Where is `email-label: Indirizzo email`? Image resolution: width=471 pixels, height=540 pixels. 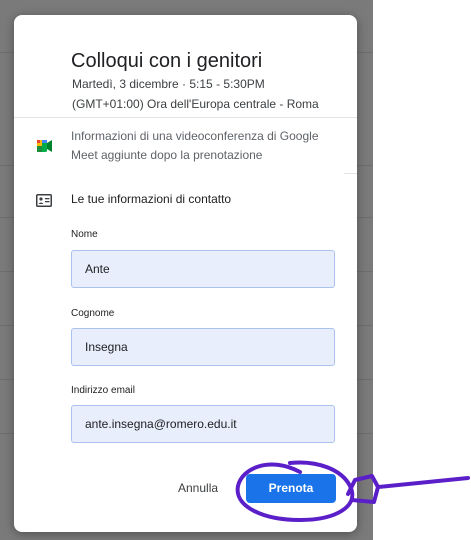
email-label: Indirizzo email is located at coordinates (103, 390).